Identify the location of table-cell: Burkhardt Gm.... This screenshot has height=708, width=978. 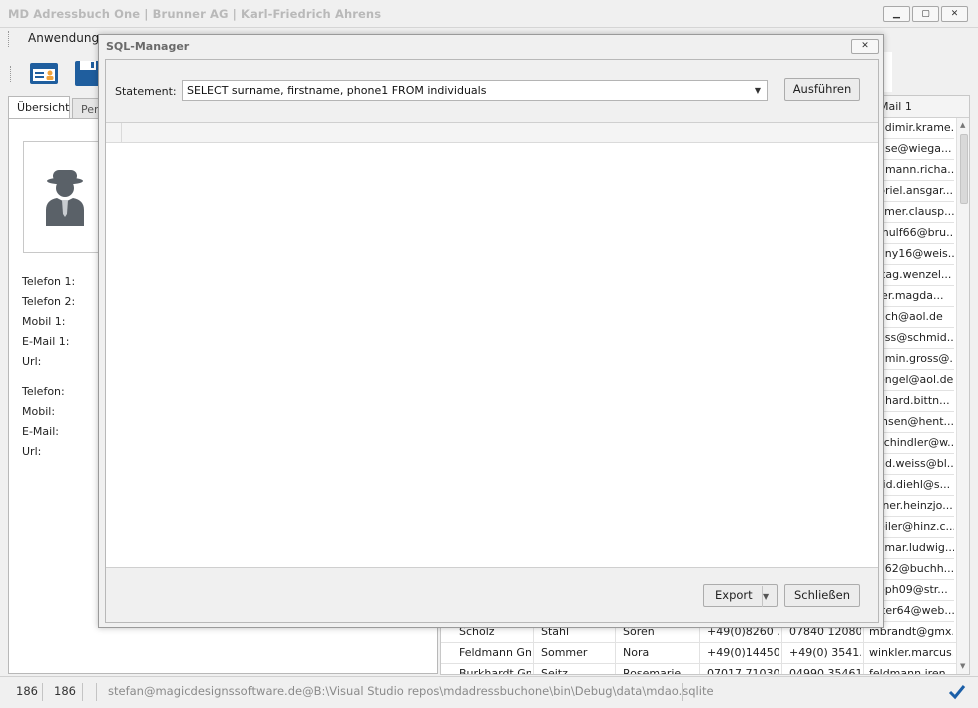
(495, 670).